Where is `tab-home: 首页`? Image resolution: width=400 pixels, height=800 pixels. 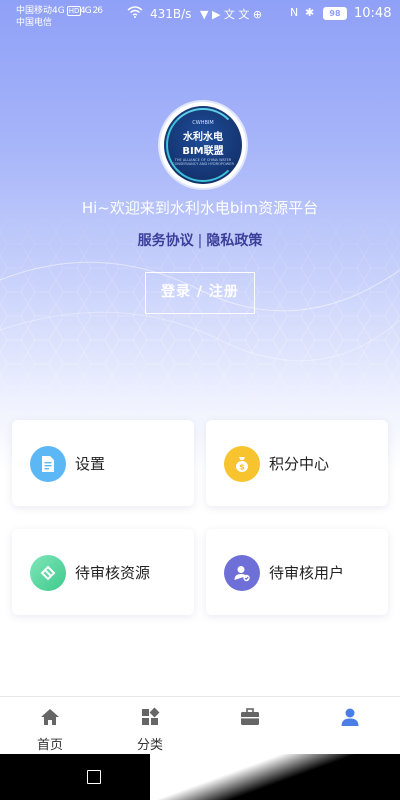 tab-home: 首页 is located at coordinates (50, 726).